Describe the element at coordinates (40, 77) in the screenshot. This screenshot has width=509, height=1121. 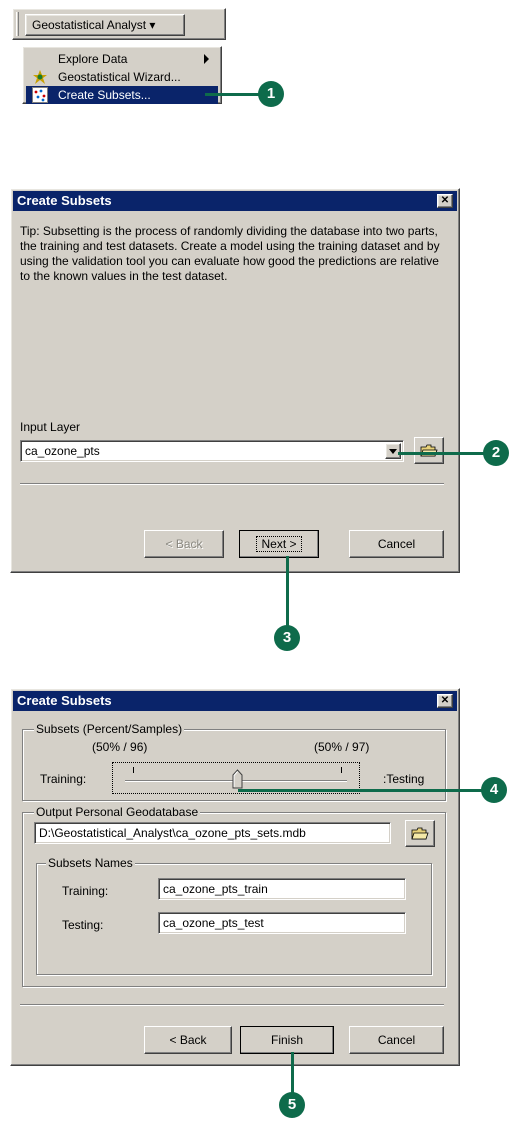
I see `wizard-icon` at that location.